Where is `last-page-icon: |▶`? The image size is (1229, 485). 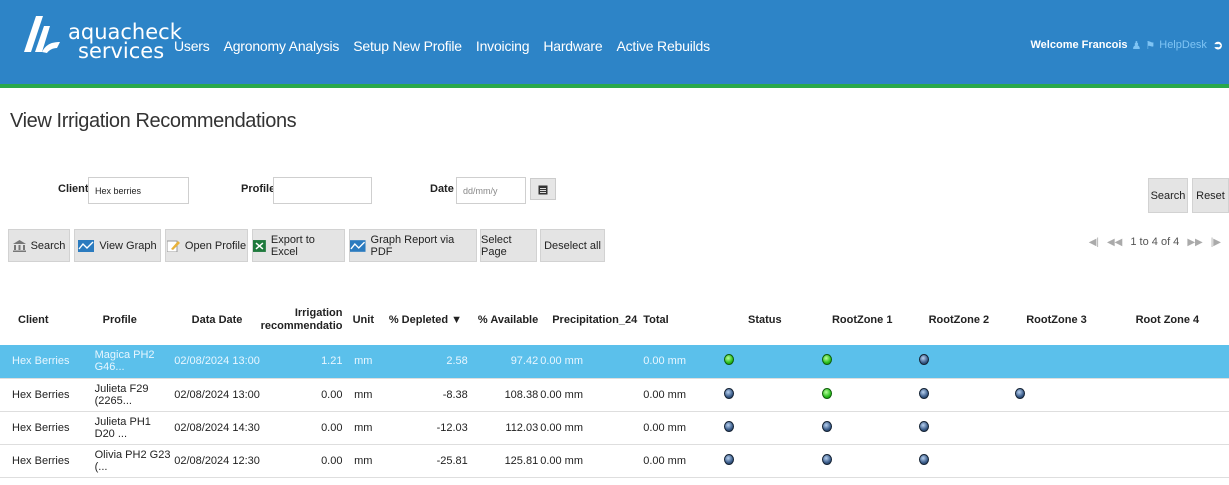
last-page-icon: |▶ is located at coordinates (1216, 242).